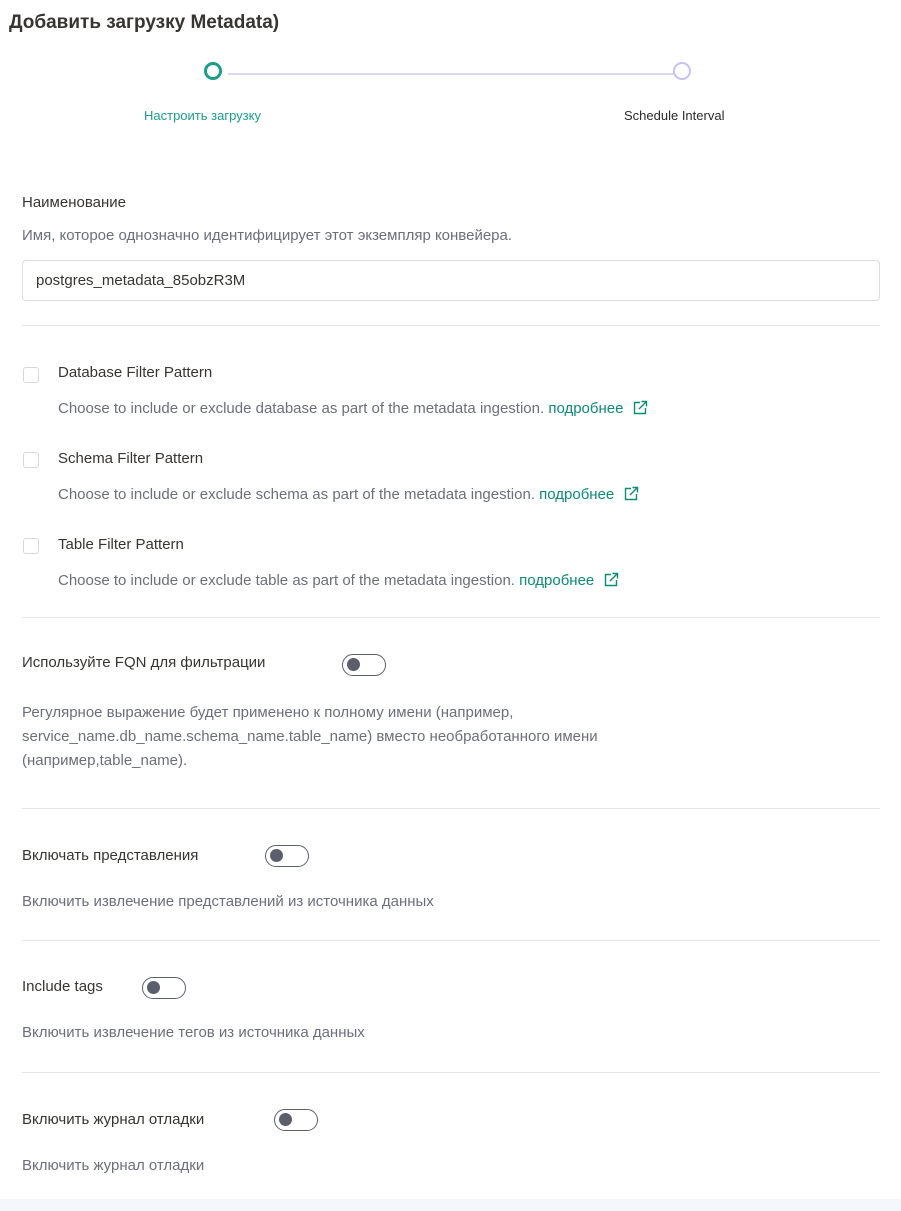  What do you see at coordinates (556, 580) in the screenshot?
I see `table-filter-learn-more-link: подробнее` at bounding box center [556, 580].